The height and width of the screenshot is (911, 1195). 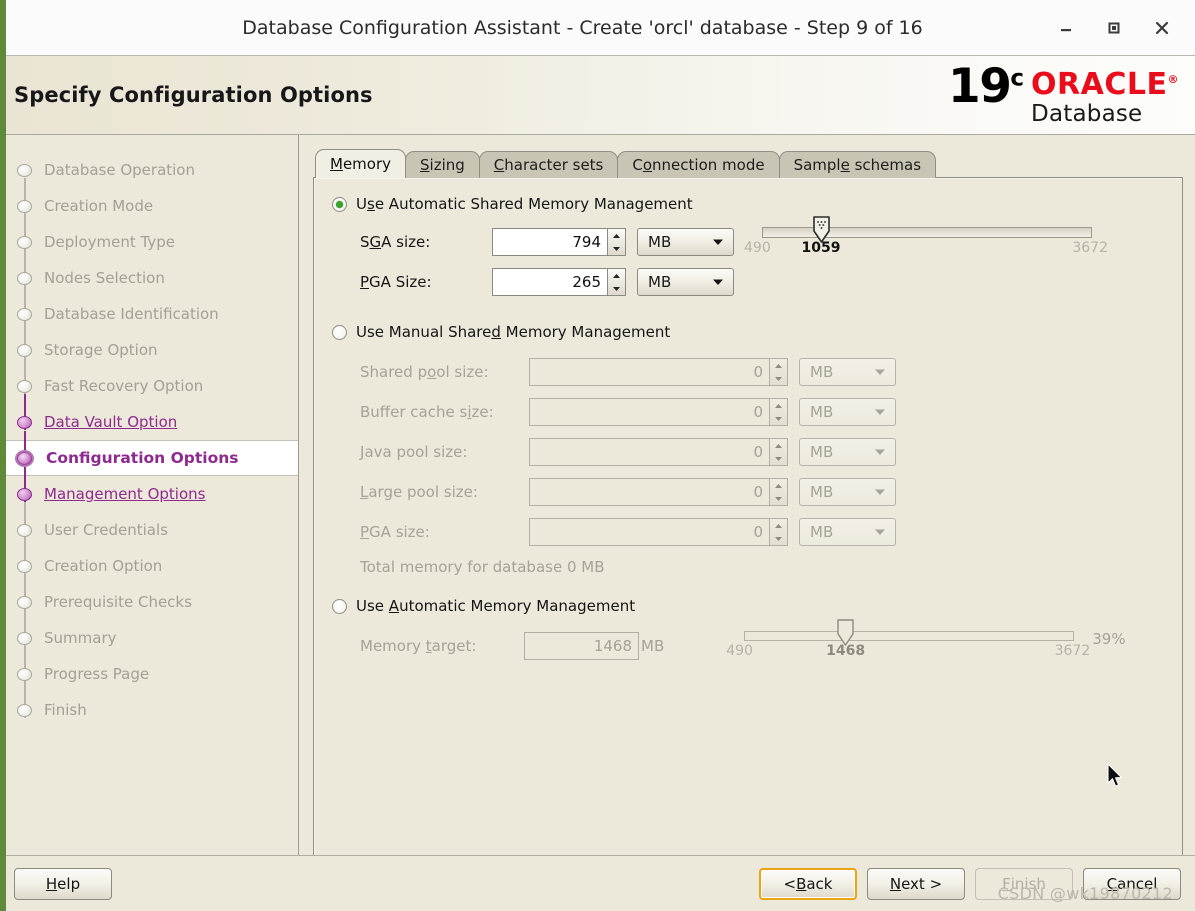 I want to click on radio-use-automatic-memory: Use Automatic Memory Management, so click(x=757, y=606).